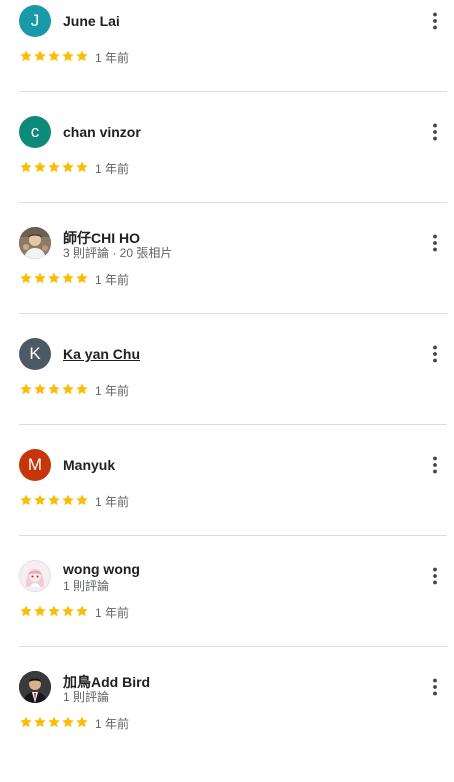 This screenshot has height=782, width=454. What do you see at coordinates (35, 354) in the screenshot?
I see `avatar: K` at bounding box center [35, 354].